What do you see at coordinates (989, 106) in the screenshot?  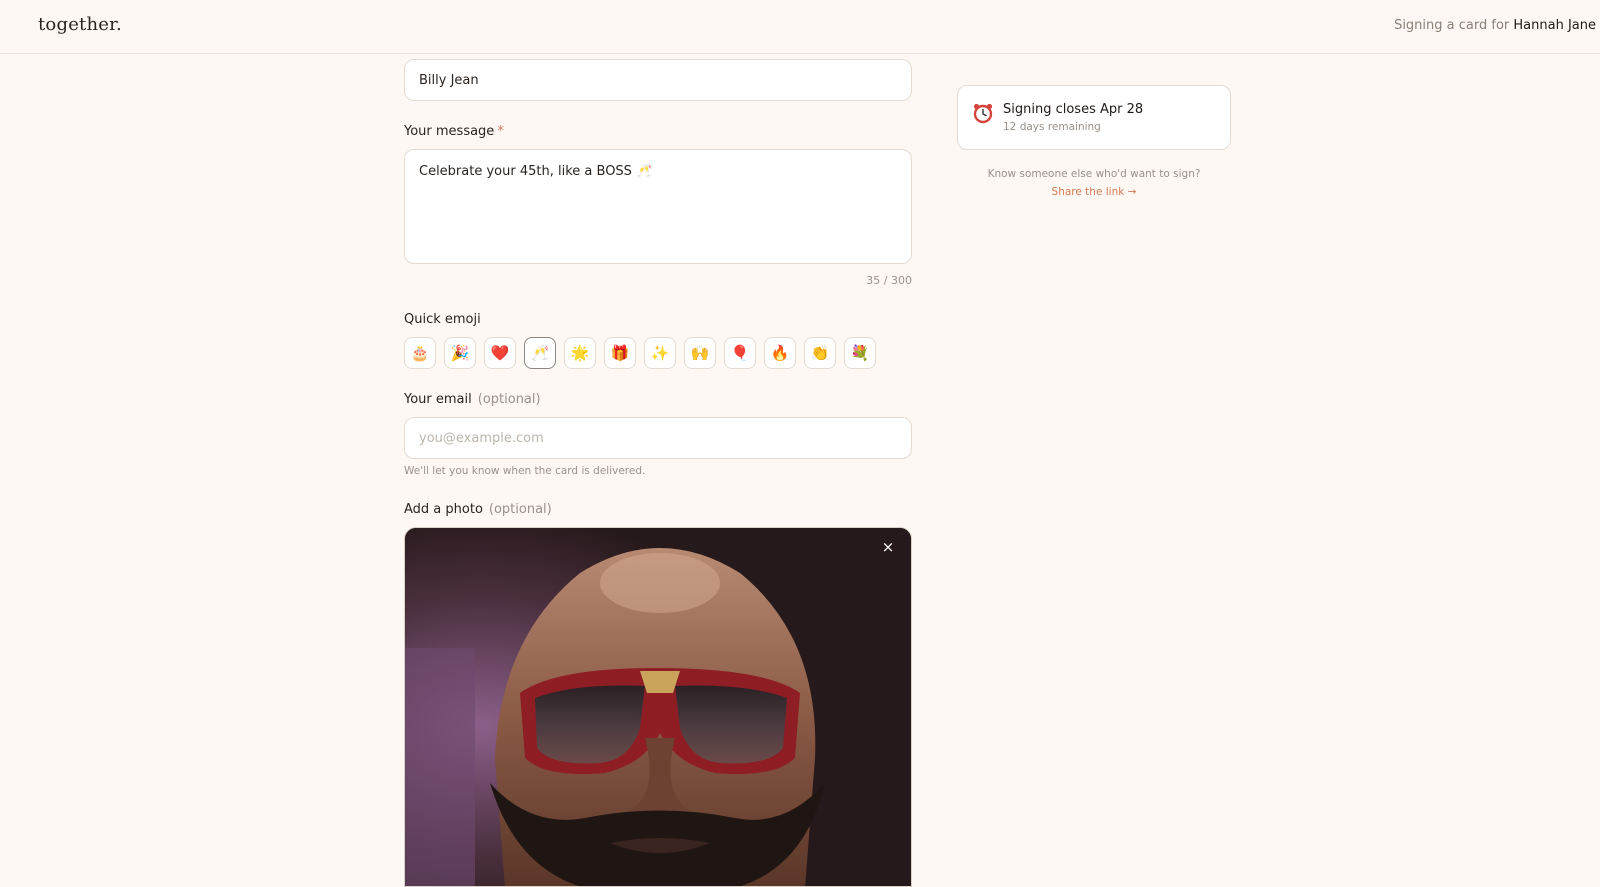 I see `clock-bell-right` at bounding box center [989, 106].